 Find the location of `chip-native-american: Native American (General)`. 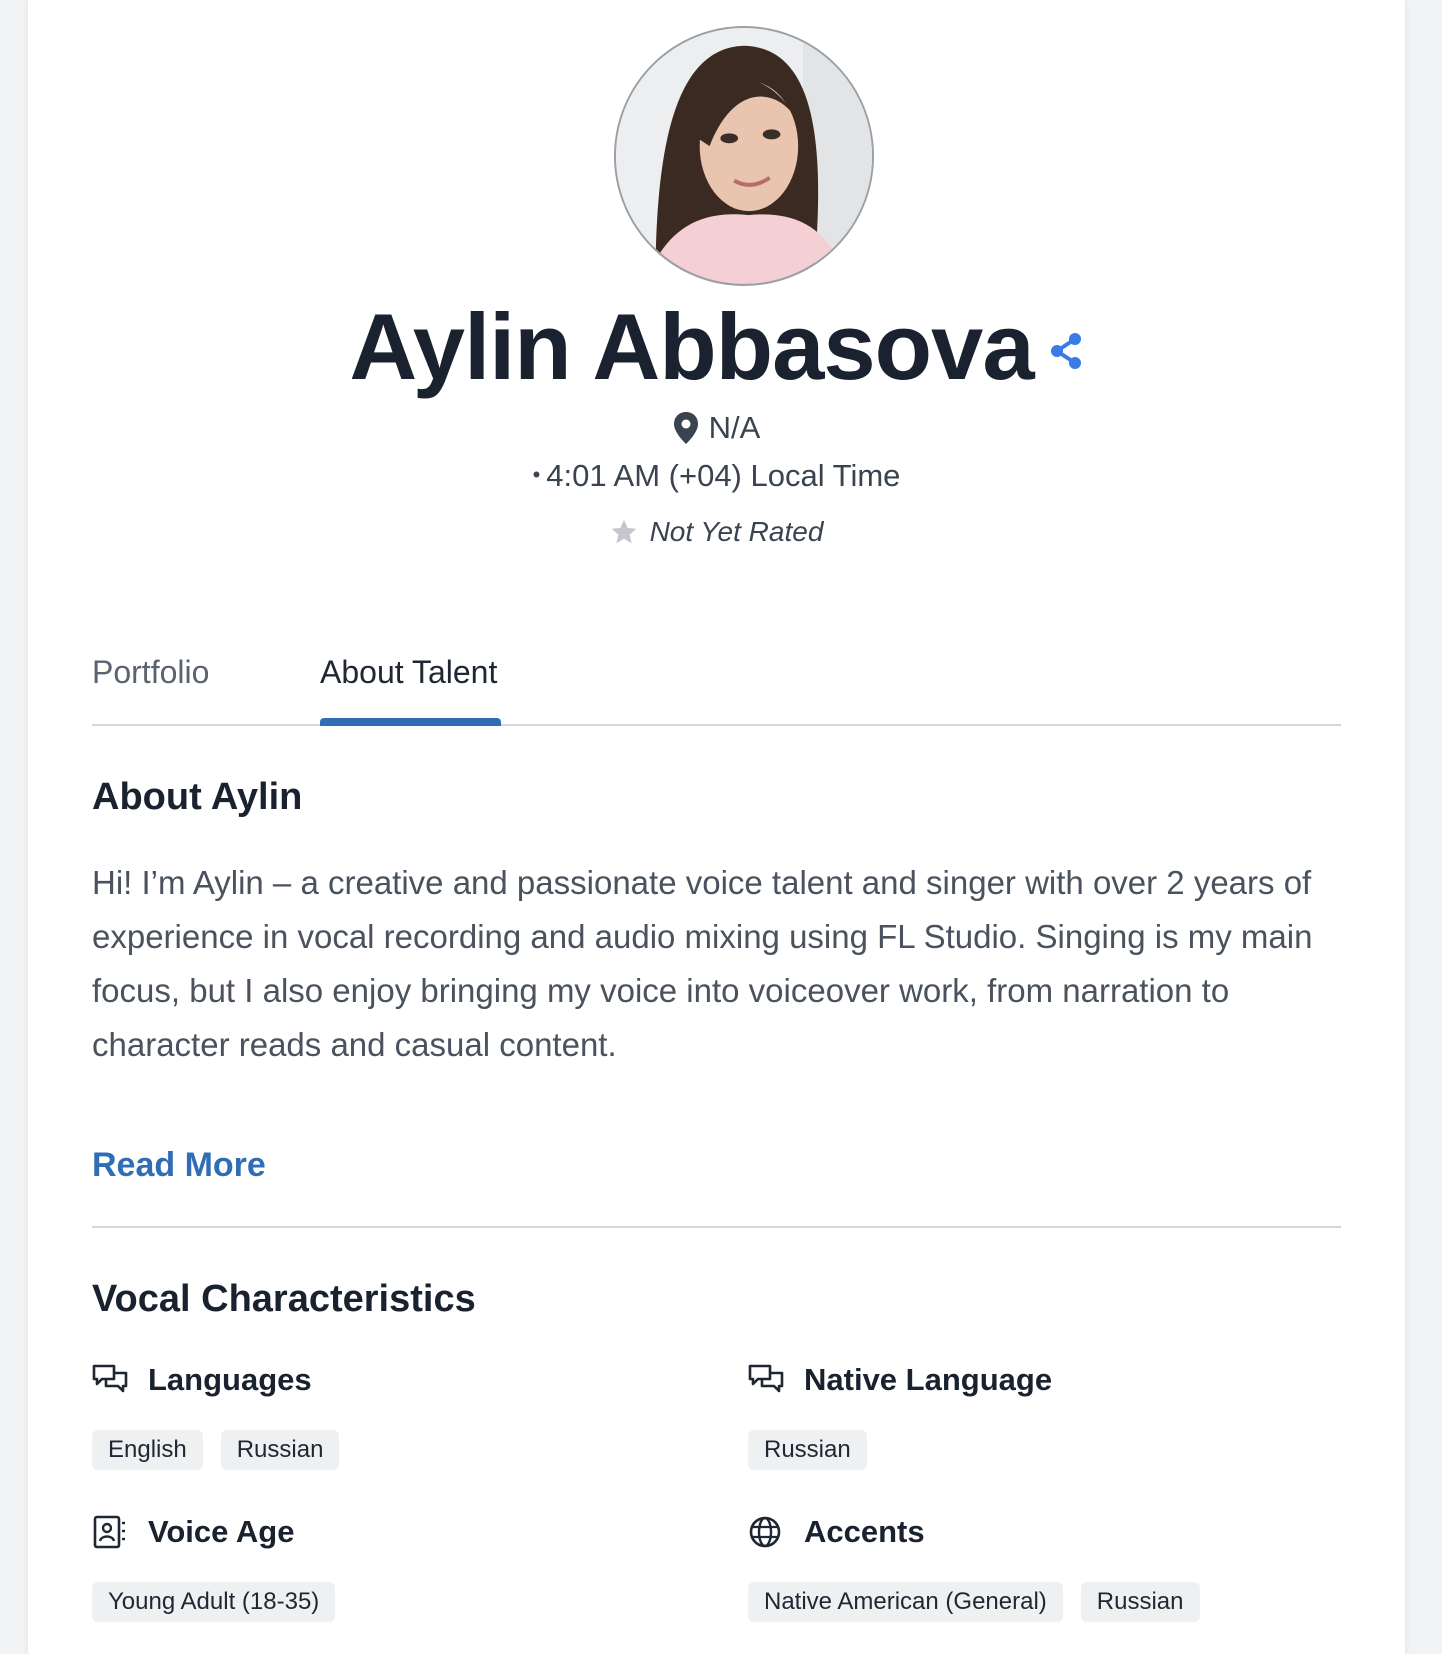

chip-native-american: Native American (General) is located at coordinates (905, 1602).